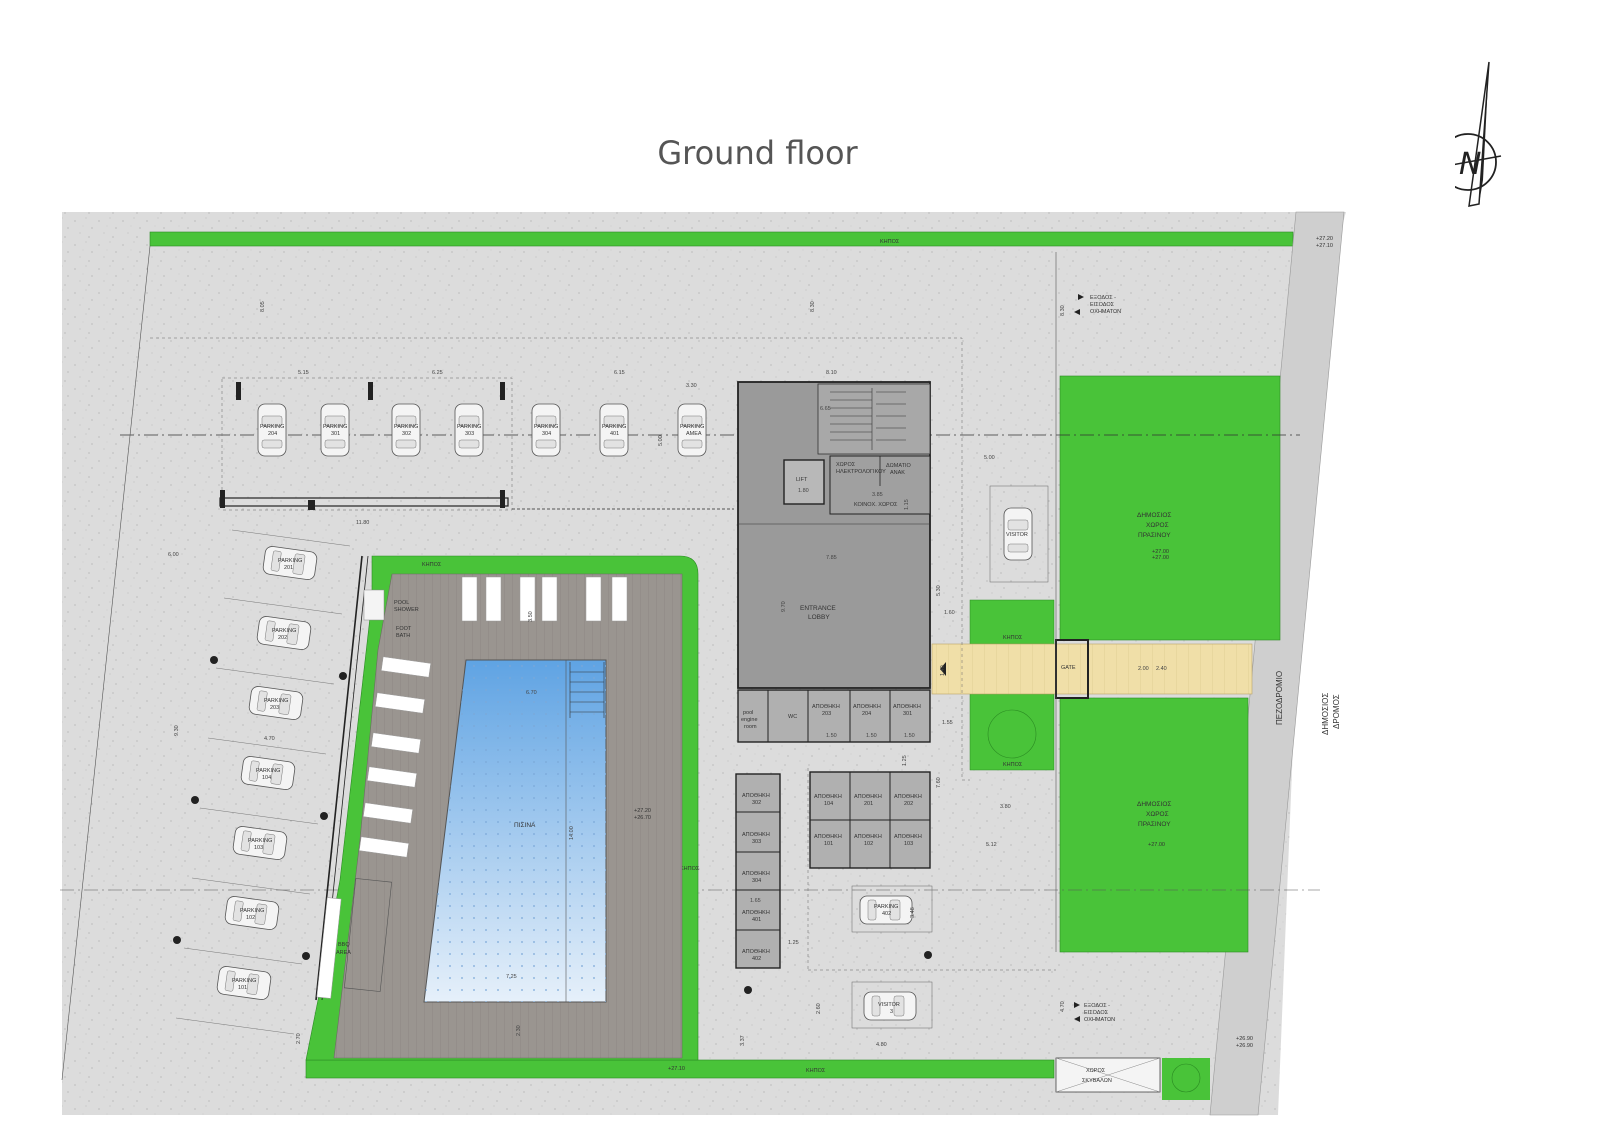 This screenshot has width=1600, height=1137. I want to click on exit-top-l3: ΟΧΗΜΑΤΩΝ, so click(1105, 312).